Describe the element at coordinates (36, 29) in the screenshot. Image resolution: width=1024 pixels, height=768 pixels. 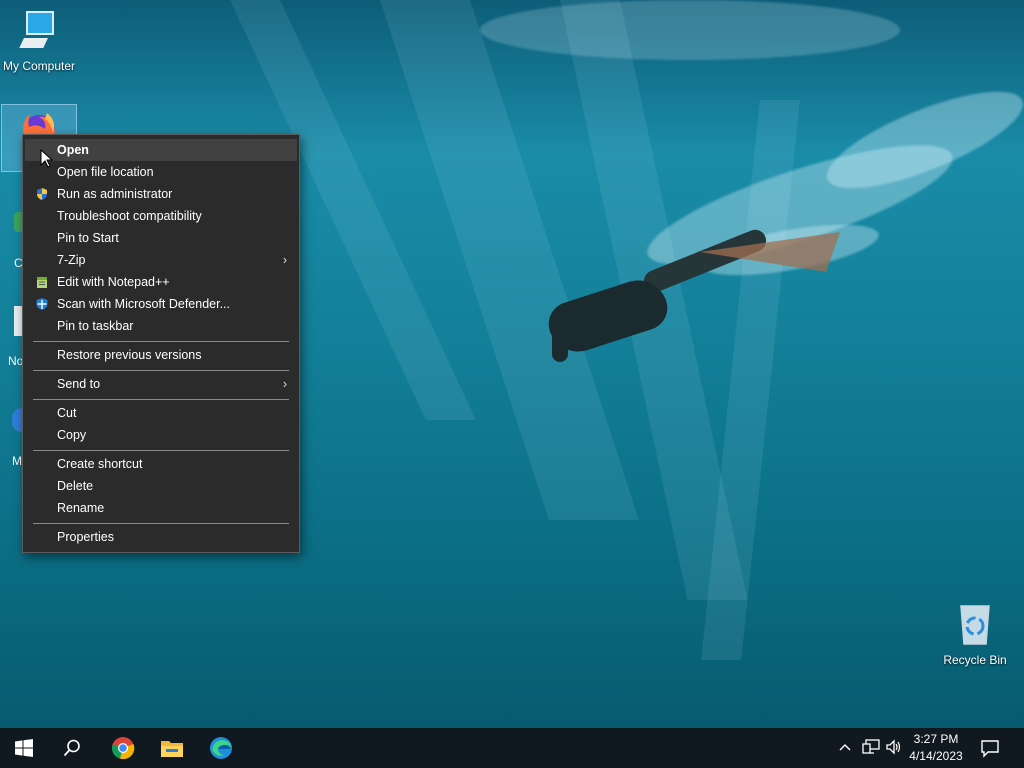
I see `computer-icon` at that location.